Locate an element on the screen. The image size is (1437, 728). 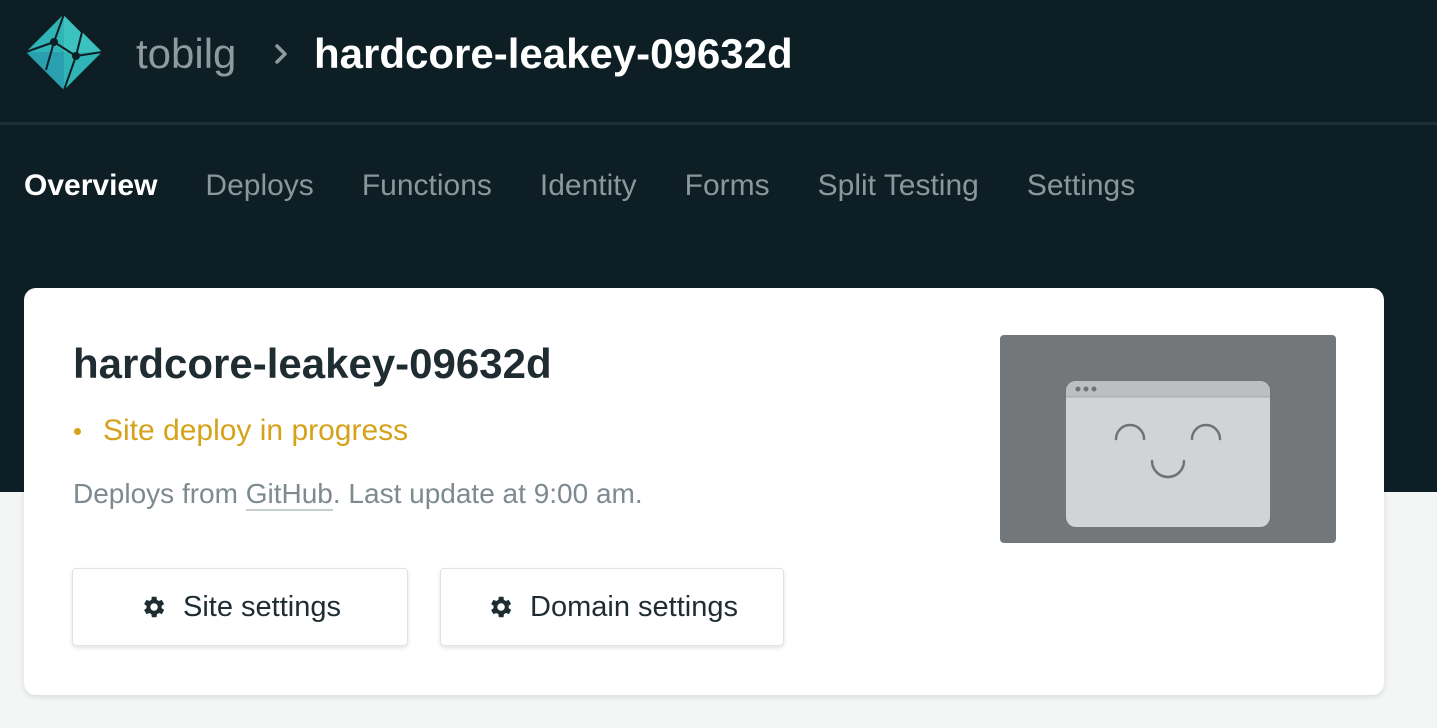
site-settings-label: Site settings is located at coordinates (262, 606).